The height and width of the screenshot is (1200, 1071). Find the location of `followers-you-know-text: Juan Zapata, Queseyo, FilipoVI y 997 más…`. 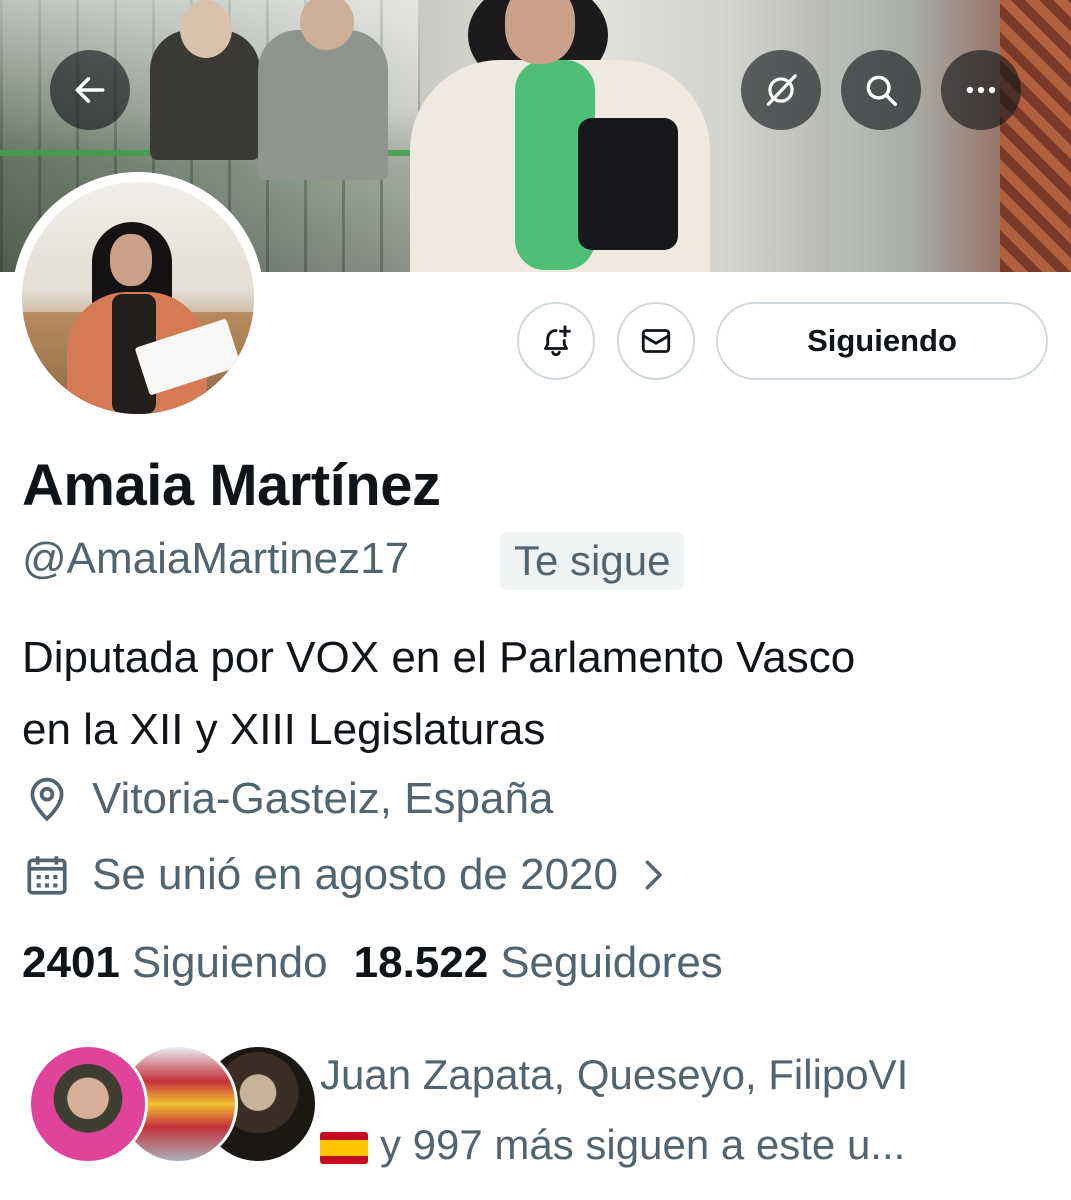

followers-you-know-text: Juan Zapata, Queseyo, FilipoVI y 997 más… is located at coordinates (614, 1110).